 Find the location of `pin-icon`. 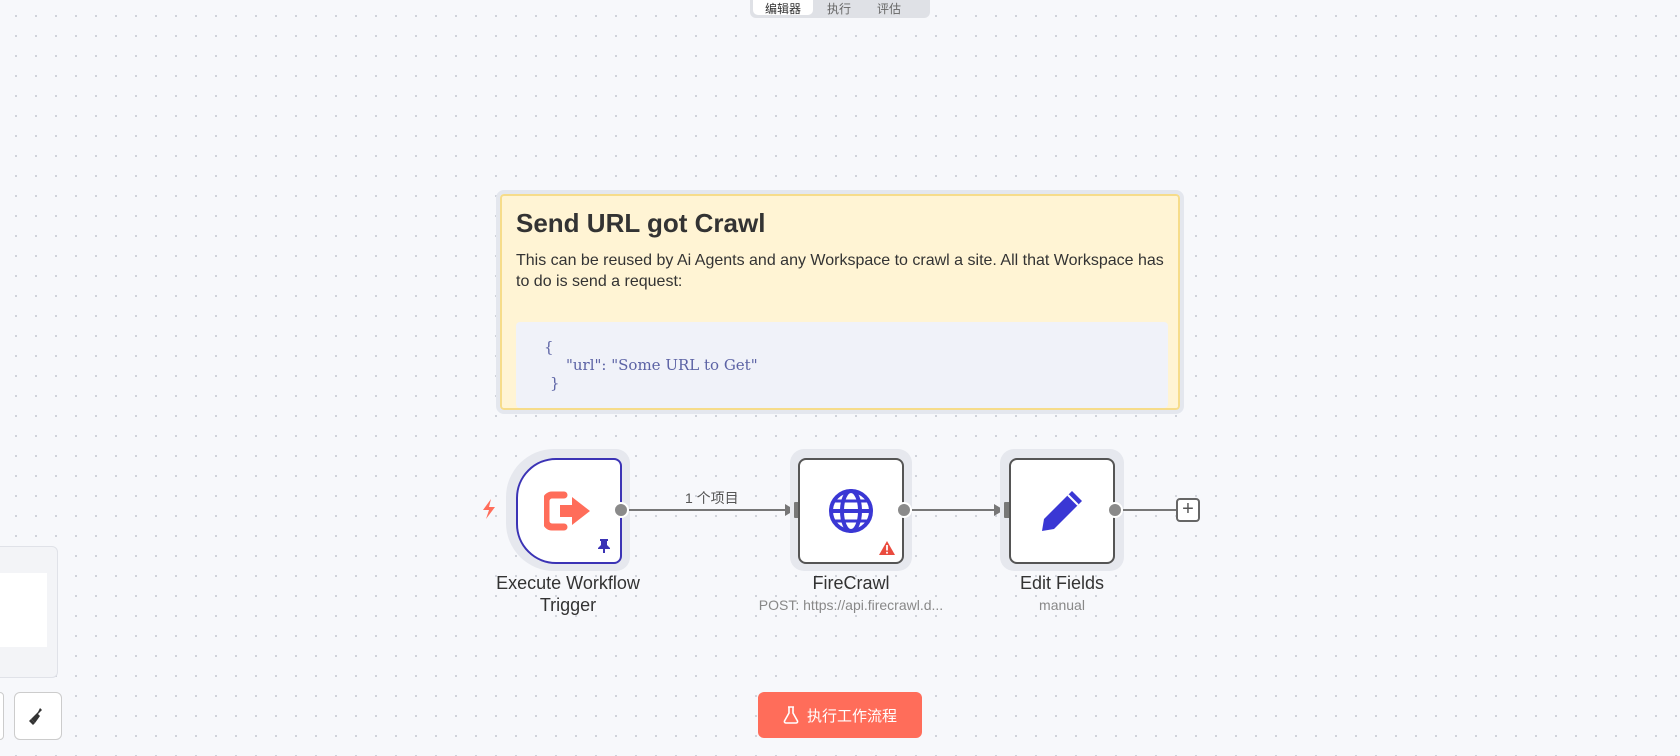

pin-icon is located at coordinates (604, 546).